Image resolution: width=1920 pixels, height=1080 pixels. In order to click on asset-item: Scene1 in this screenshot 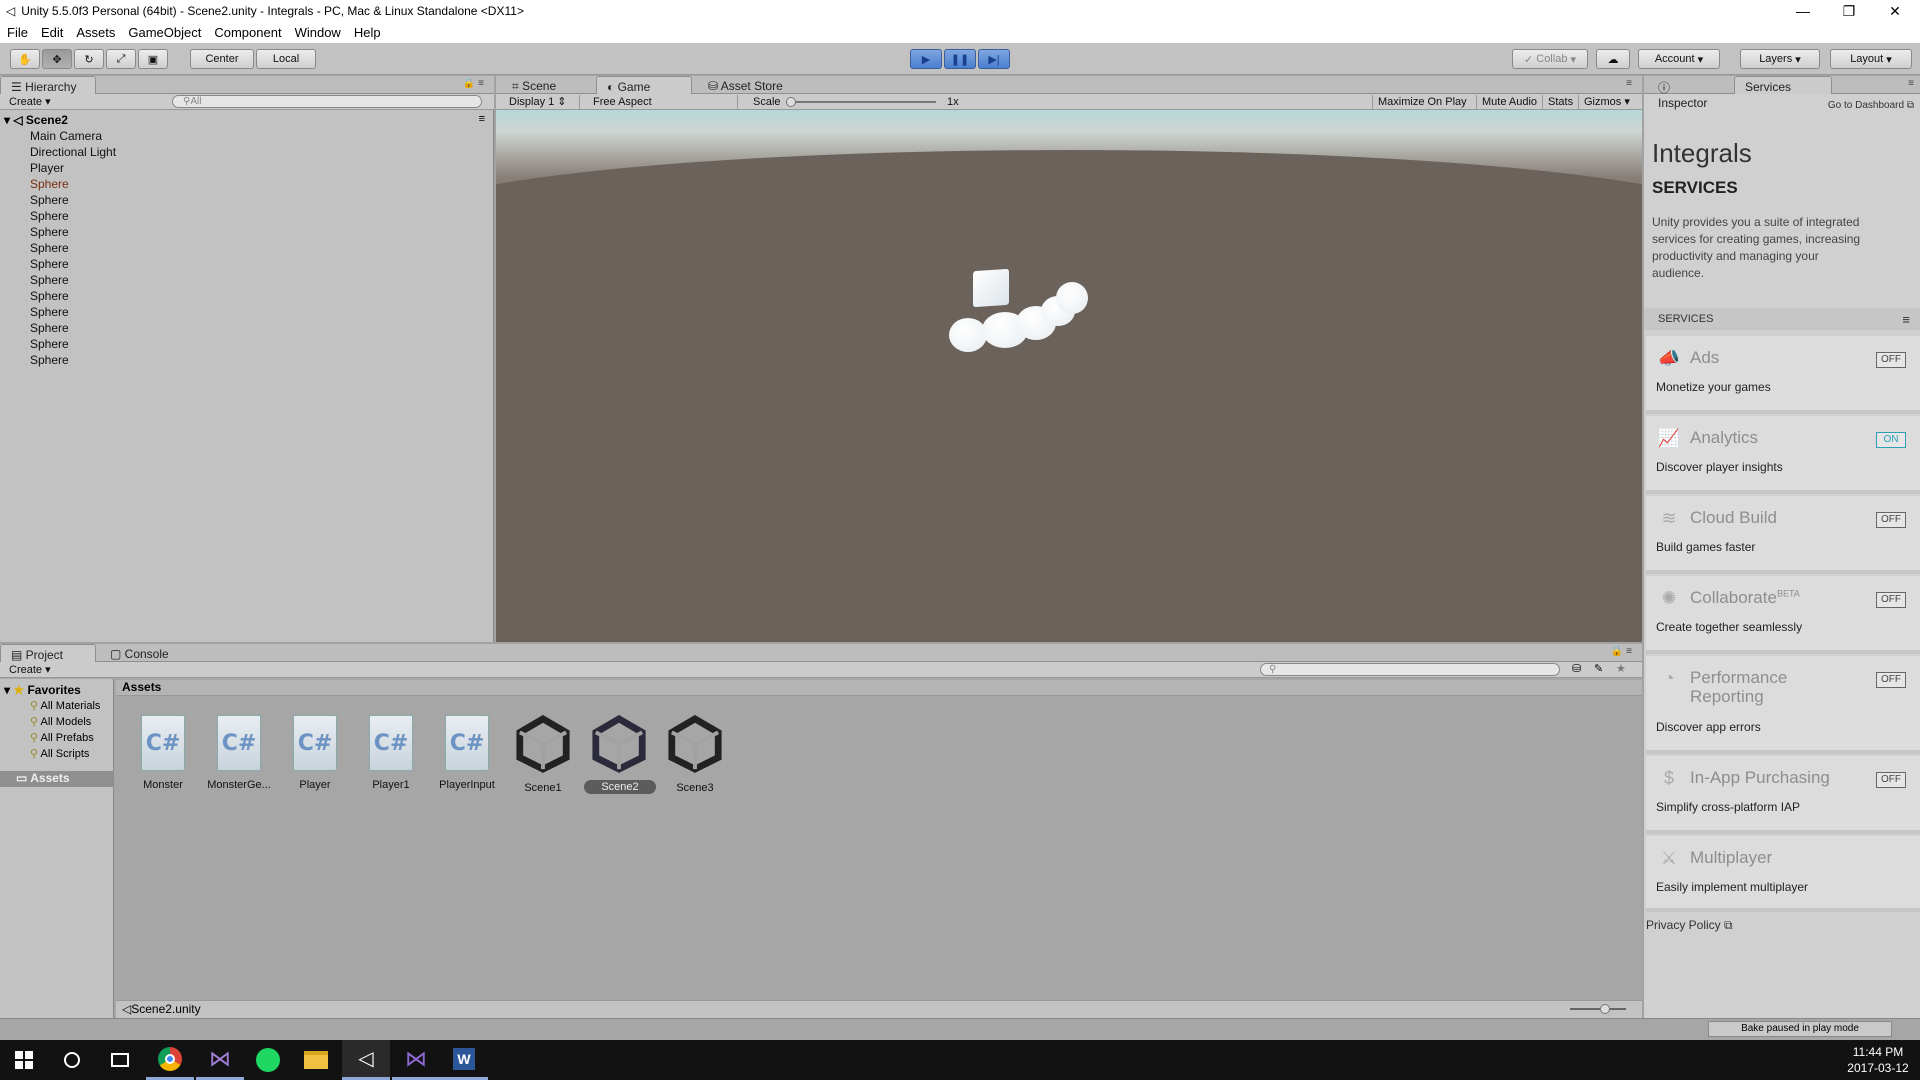, I will do `click(543, 754)`.